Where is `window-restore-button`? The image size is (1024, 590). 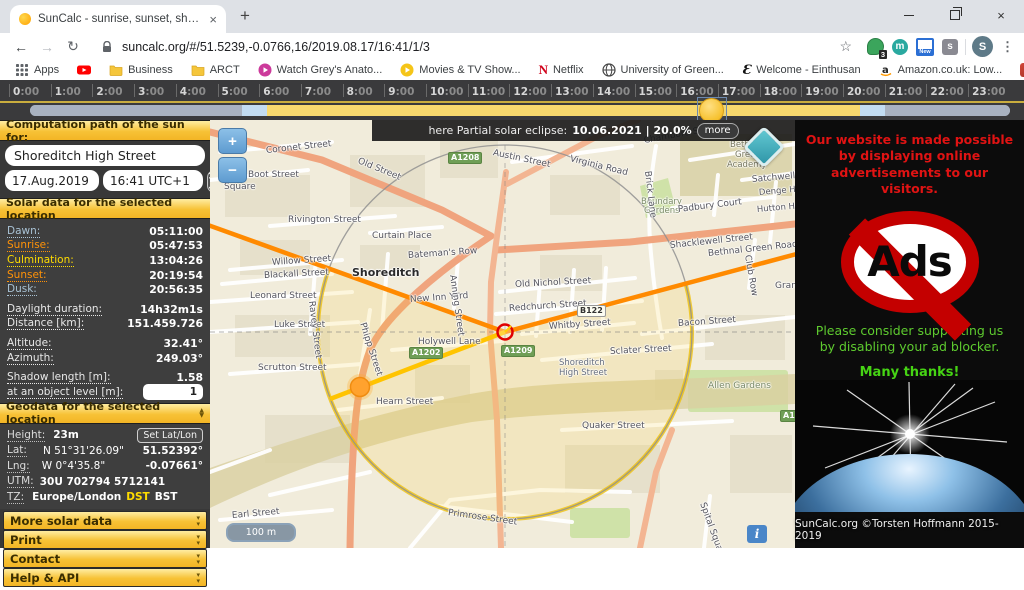
window-restore-button is located at coordinates (955, 15).